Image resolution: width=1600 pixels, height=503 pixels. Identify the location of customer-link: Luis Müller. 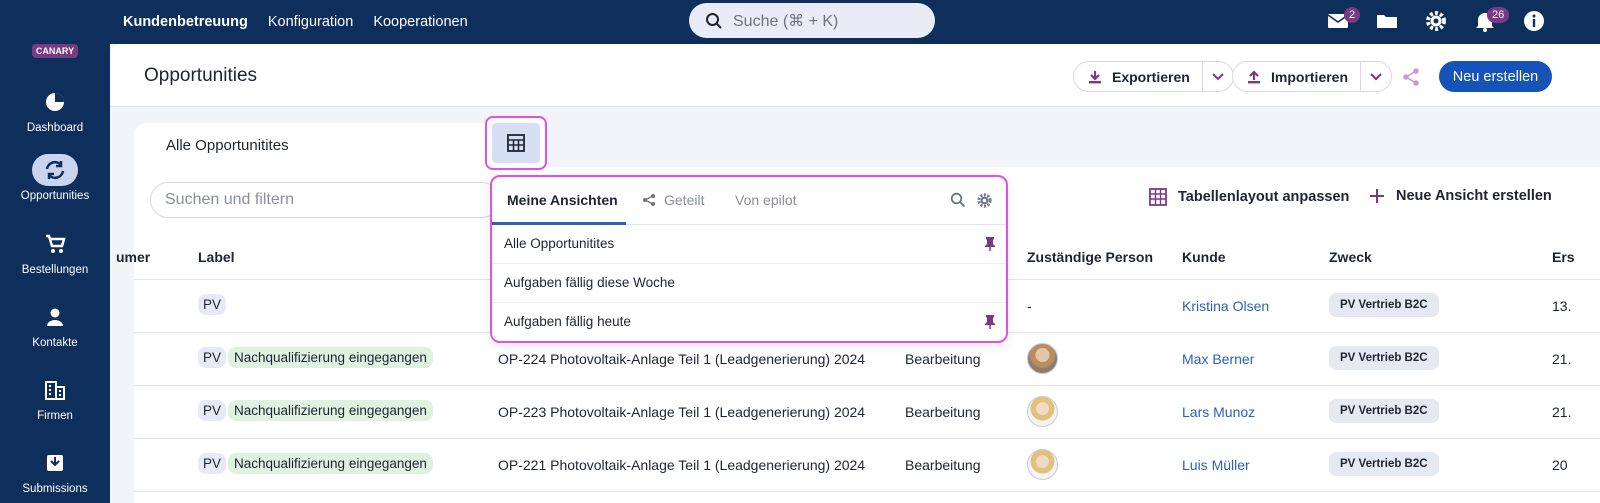
(1216, 465).